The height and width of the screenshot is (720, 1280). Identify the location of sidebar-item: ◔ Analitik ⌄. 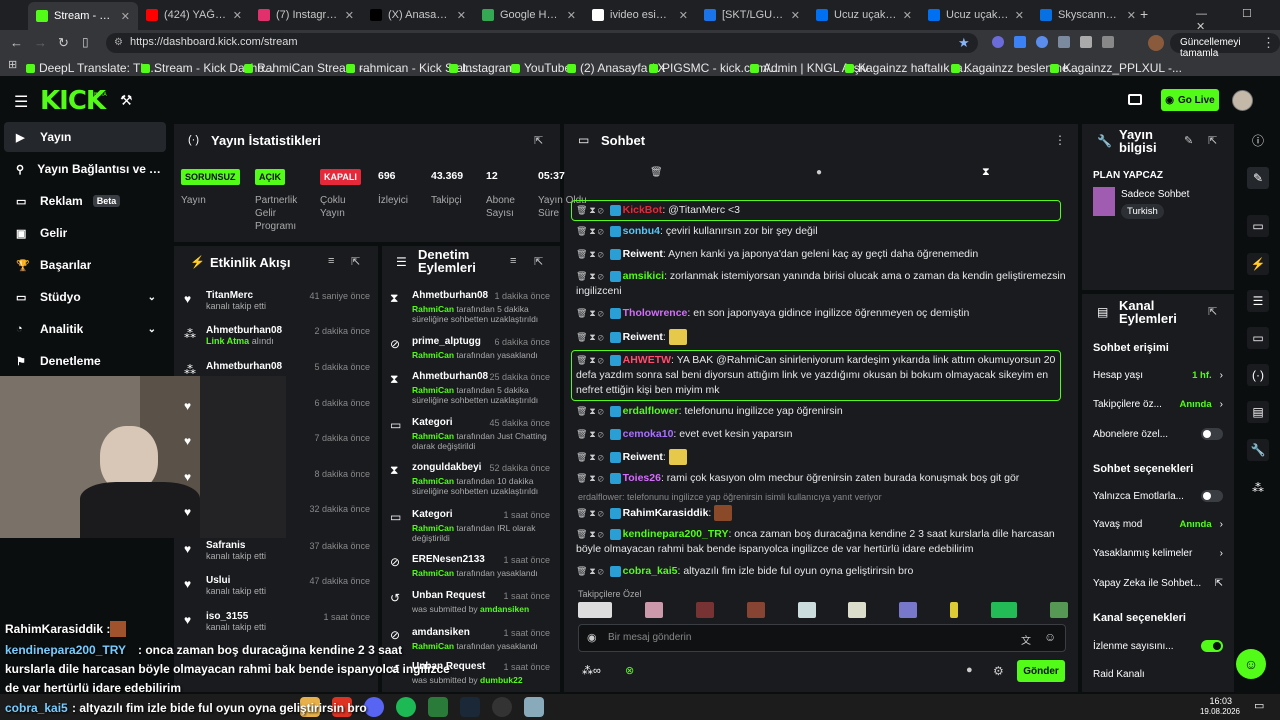
(85, 329).